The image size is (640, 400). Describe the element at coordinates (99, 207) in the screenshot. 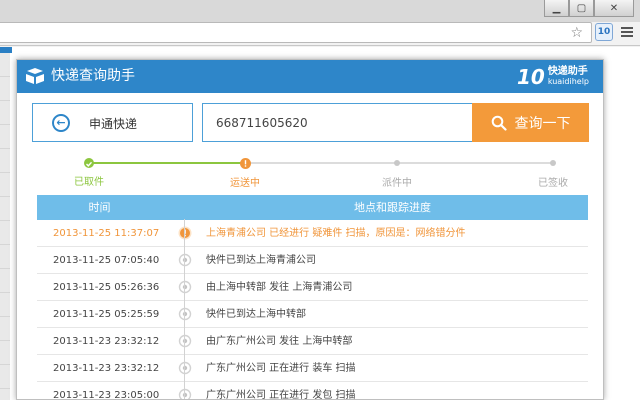

I see `header-time: 时间` at that location.